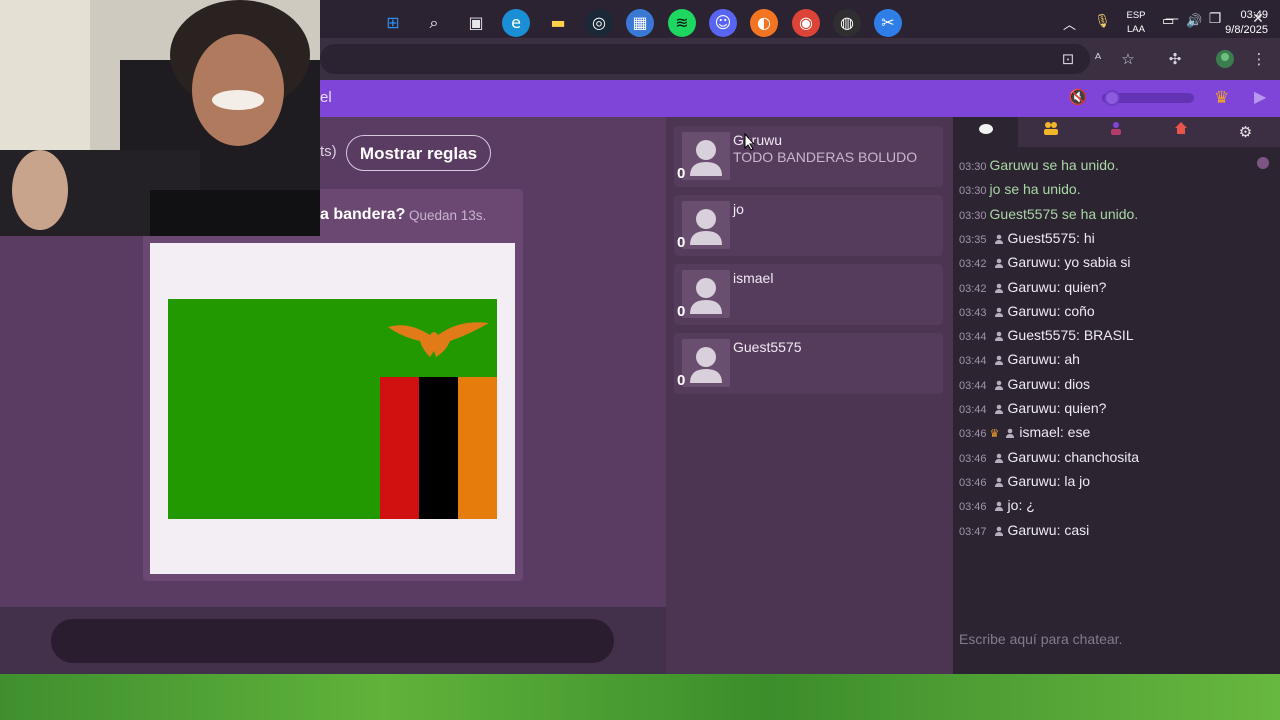 The image size is (1280, 720). I want to click on profile-icon, so click(1225, 59).